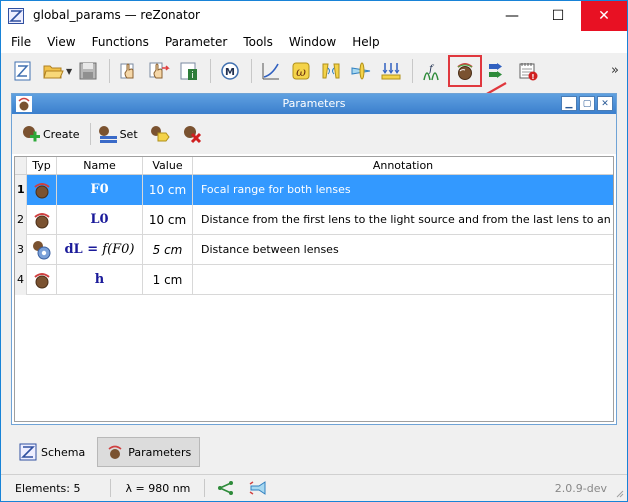  Describe the element at coordinates (88, 71) in the screenshot. I see `save-button` at that location.